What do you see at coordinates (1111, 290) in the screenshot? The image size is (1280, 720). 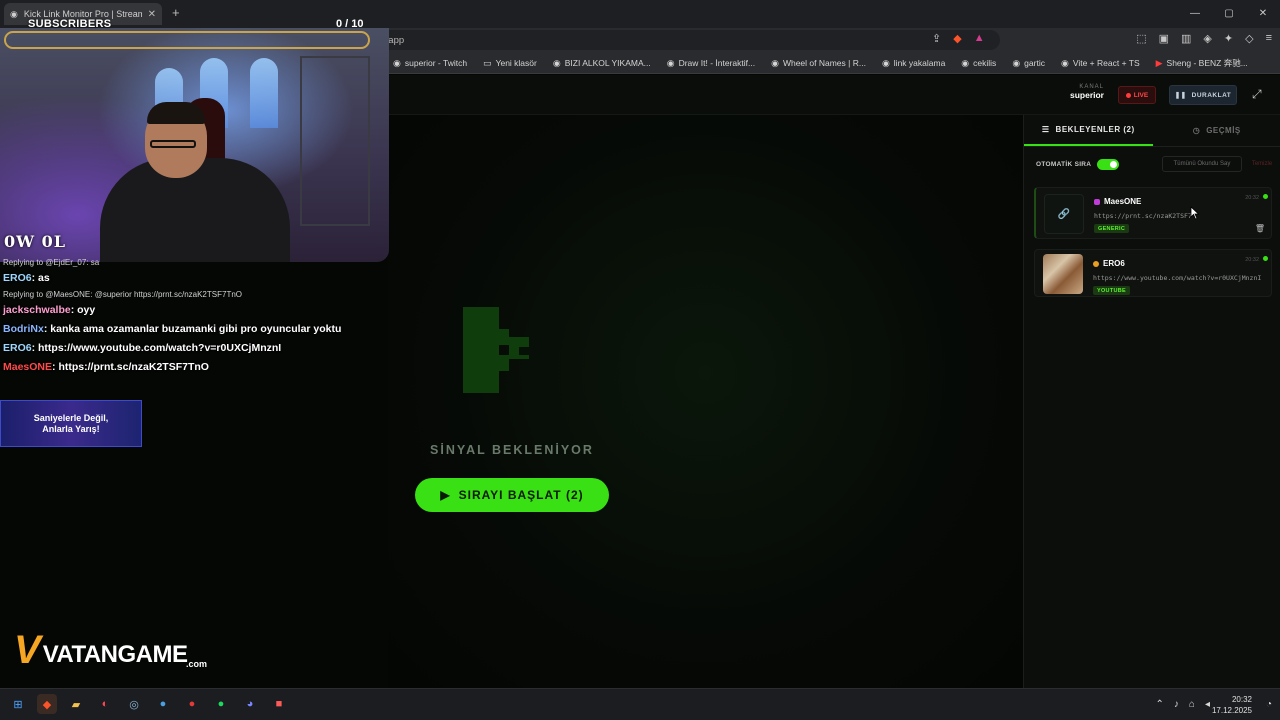 I see `type-badge: YOUTUBE` at bounding box center [1111, 290].